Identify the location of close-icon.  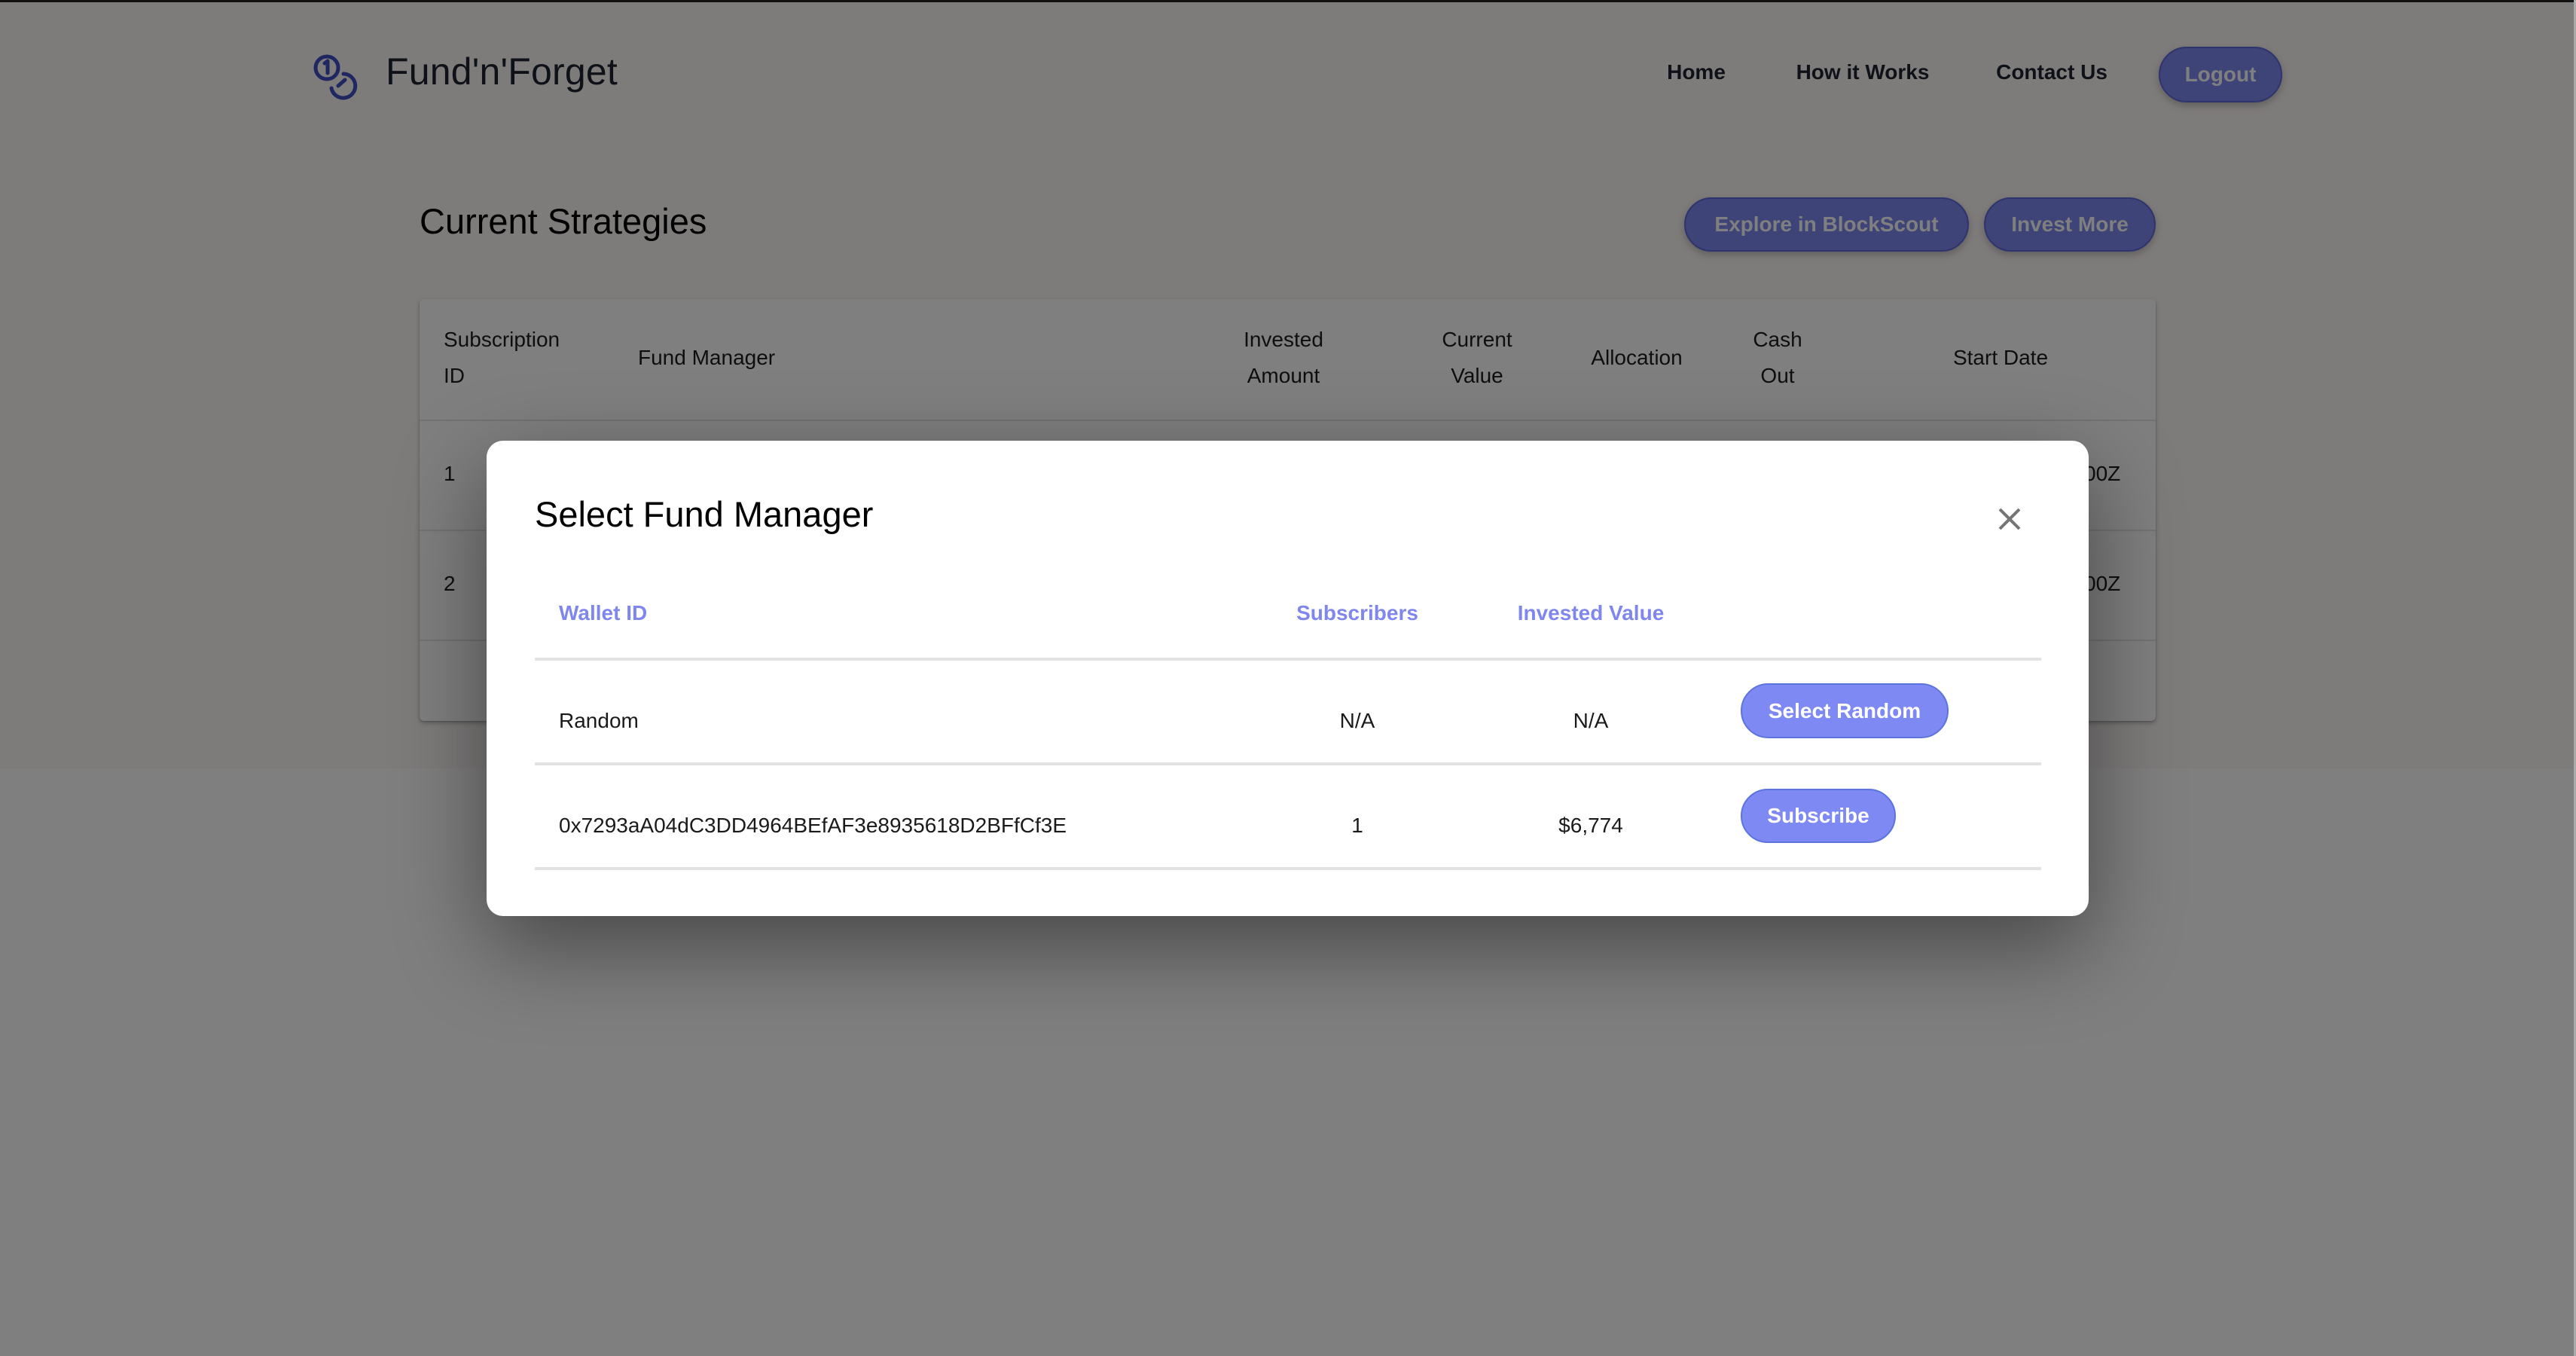
(2010, 519).